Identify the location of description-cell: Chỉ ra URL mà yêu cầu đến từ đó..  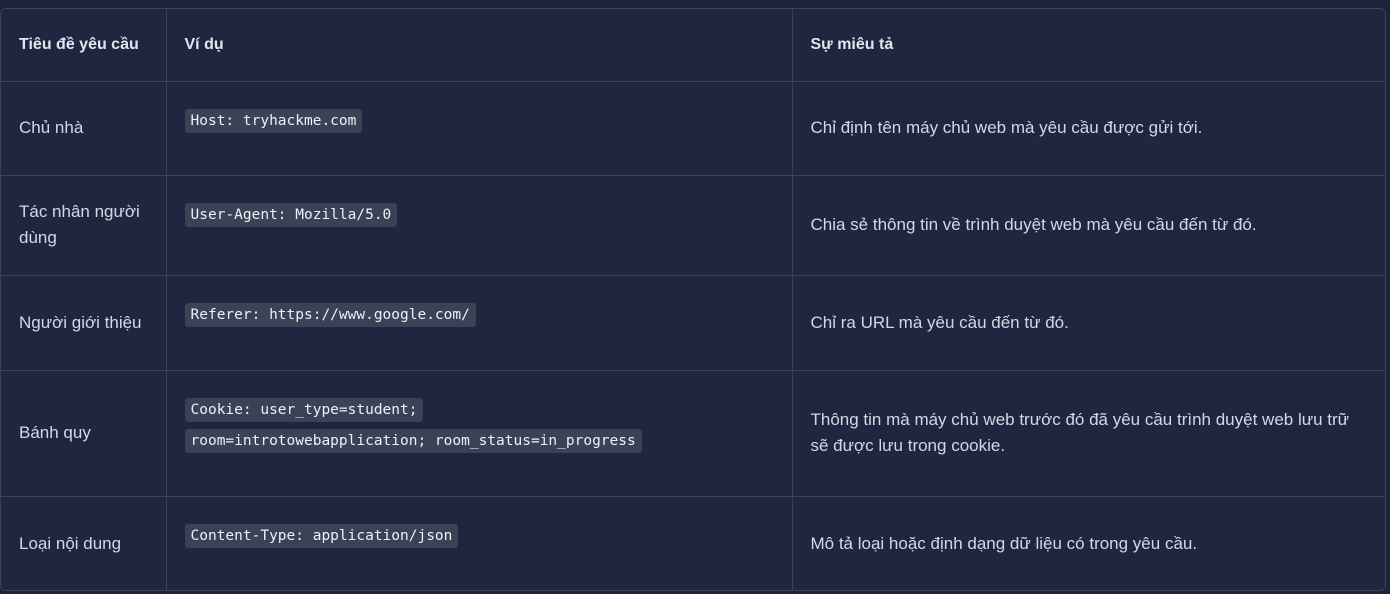
(1088, 323).